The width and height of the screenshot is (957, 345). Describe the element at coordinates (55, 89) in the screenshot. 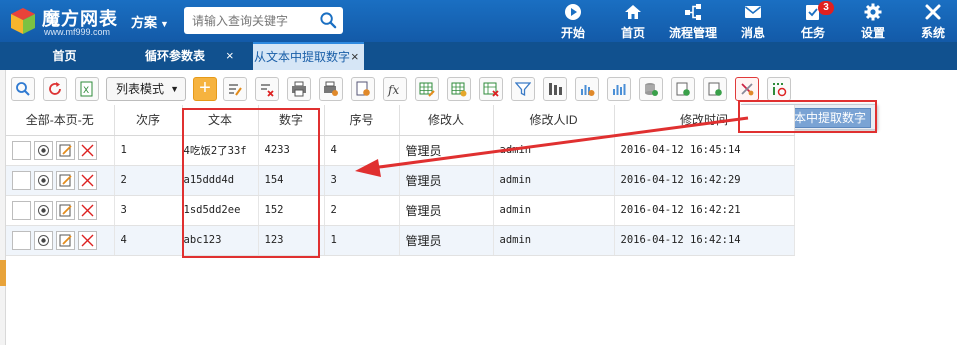

I see `refresh-button` at that location.